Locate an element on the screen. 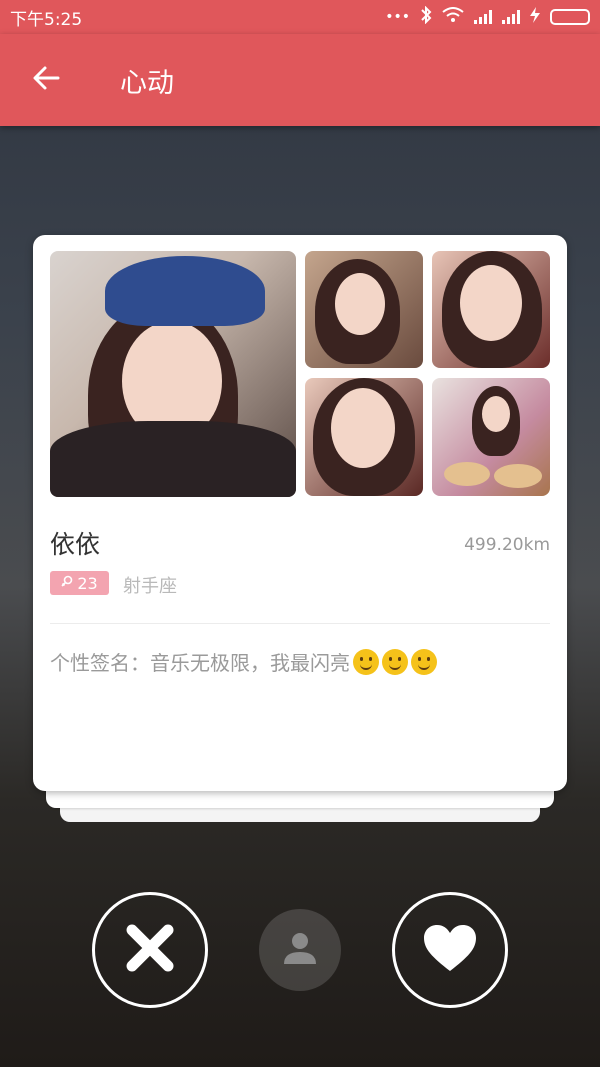 The height and width of the screenshot is (1067, 600). close-icon is located at coordinates (150, 950).